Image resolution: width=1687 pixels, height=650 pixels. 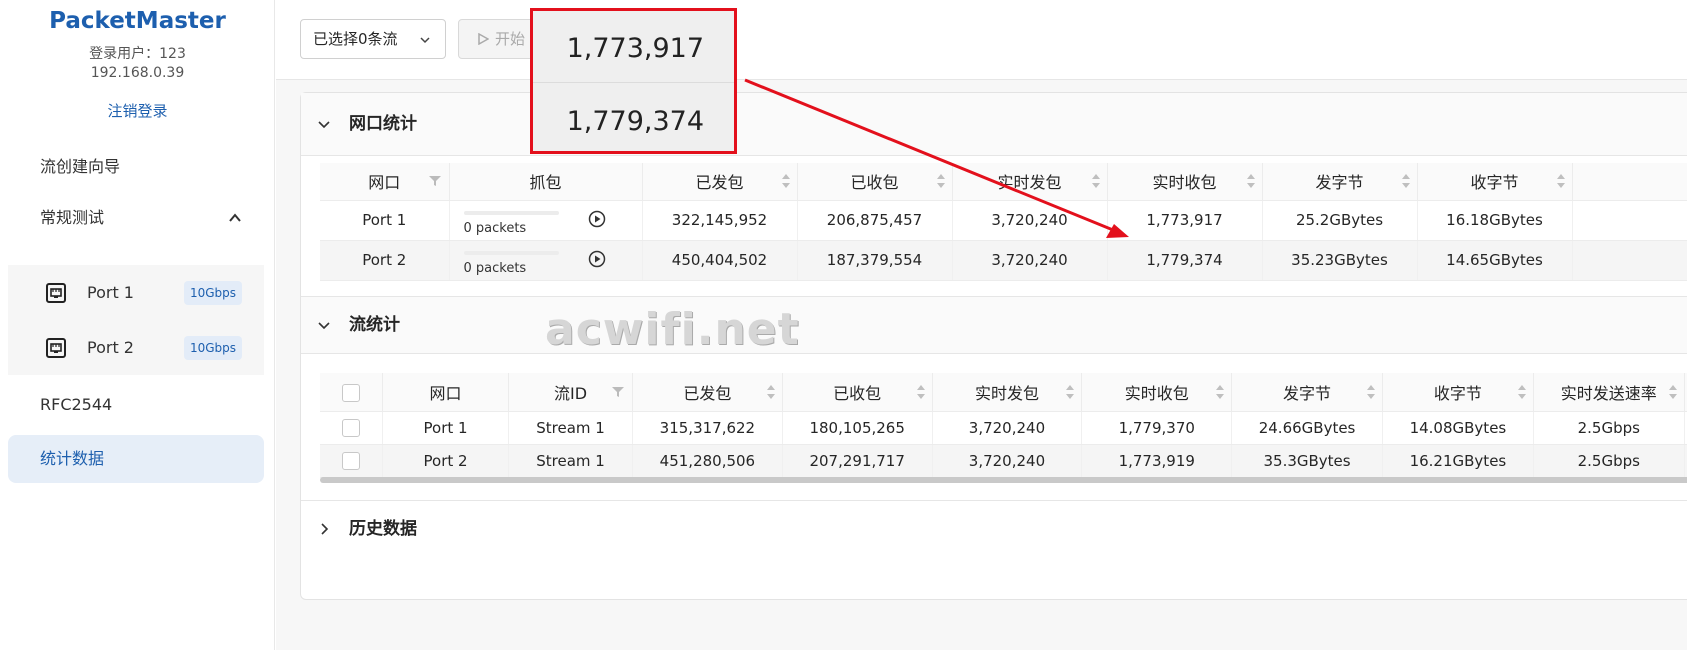 I want to click on column-header: 流ID, so click(x=570, y=392).